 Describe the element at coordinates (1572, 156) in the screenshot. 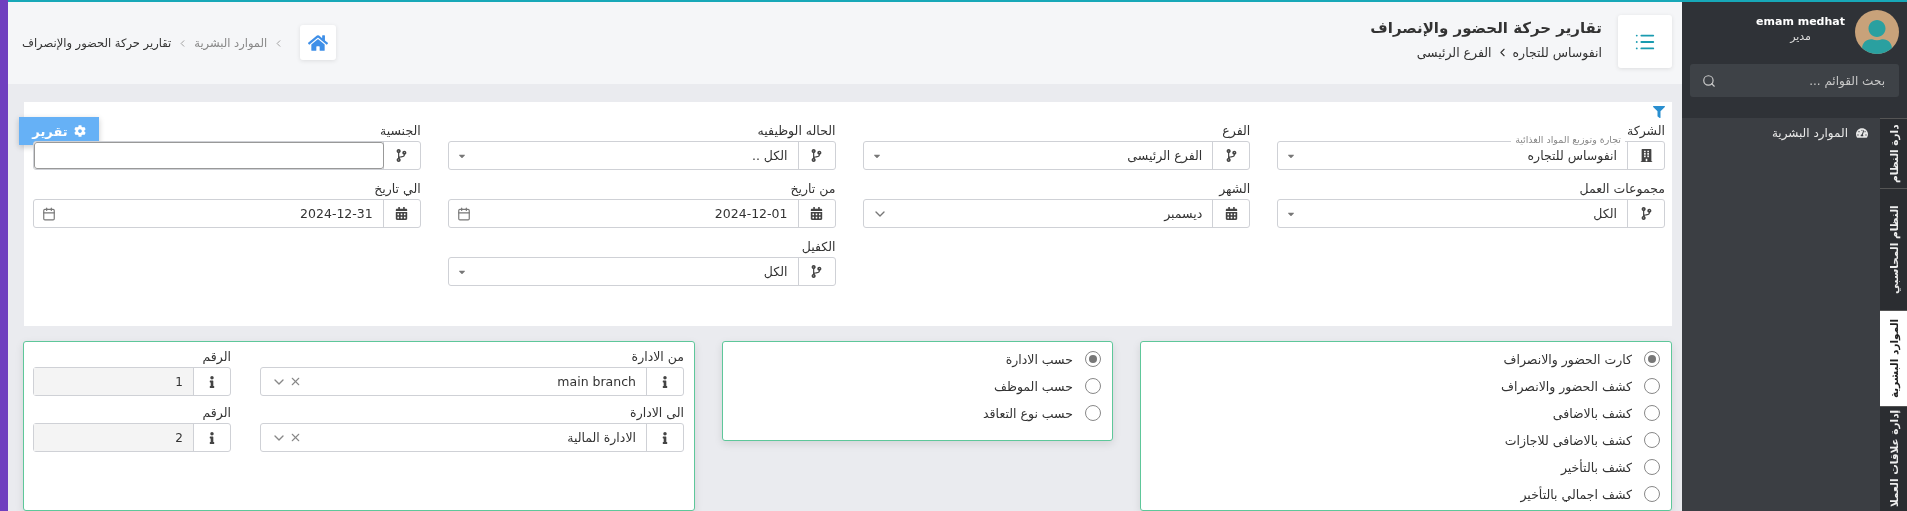

I see `select-value: انفوساس للتجاره` at that location.